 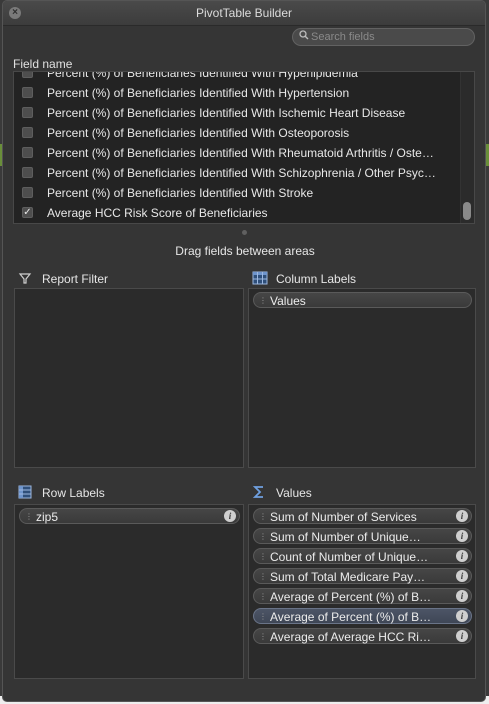 I want to click on search-icon, so click(x=304, y=36).